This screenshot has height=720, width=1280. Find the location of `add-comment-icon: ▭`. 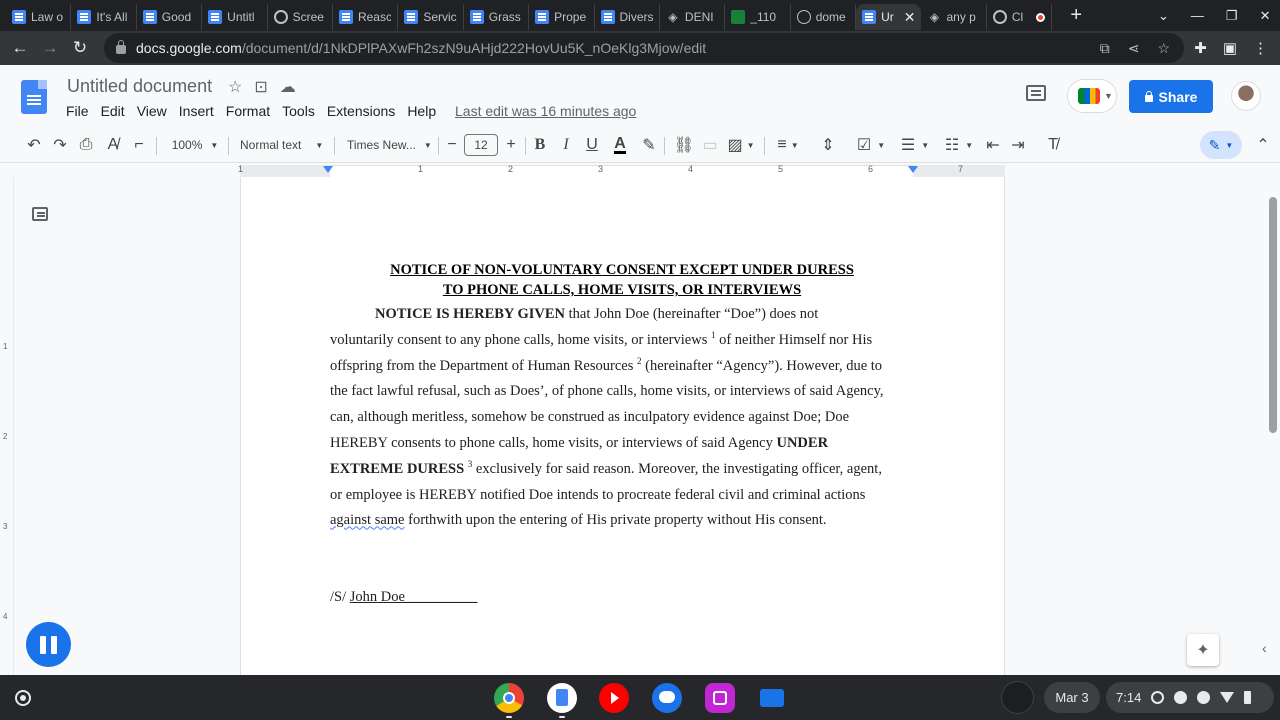

add-comment-icon: ▭ is located at coordinates (710, 145).